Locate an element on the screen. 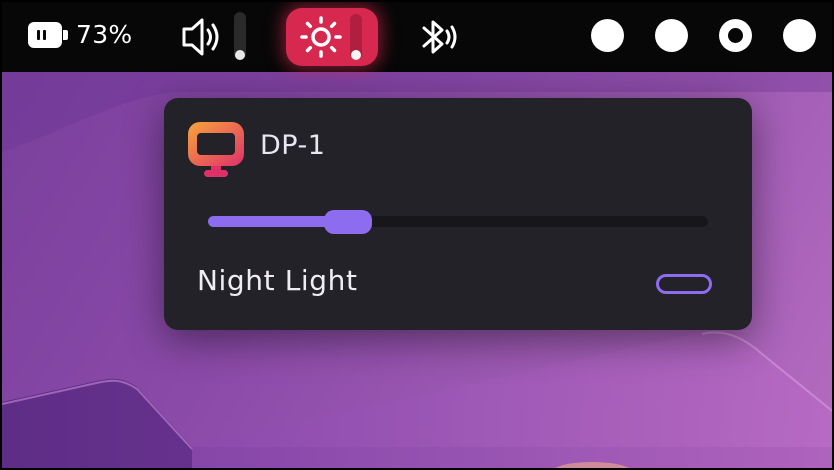  brightness-control is located at coordinates (332, 37).